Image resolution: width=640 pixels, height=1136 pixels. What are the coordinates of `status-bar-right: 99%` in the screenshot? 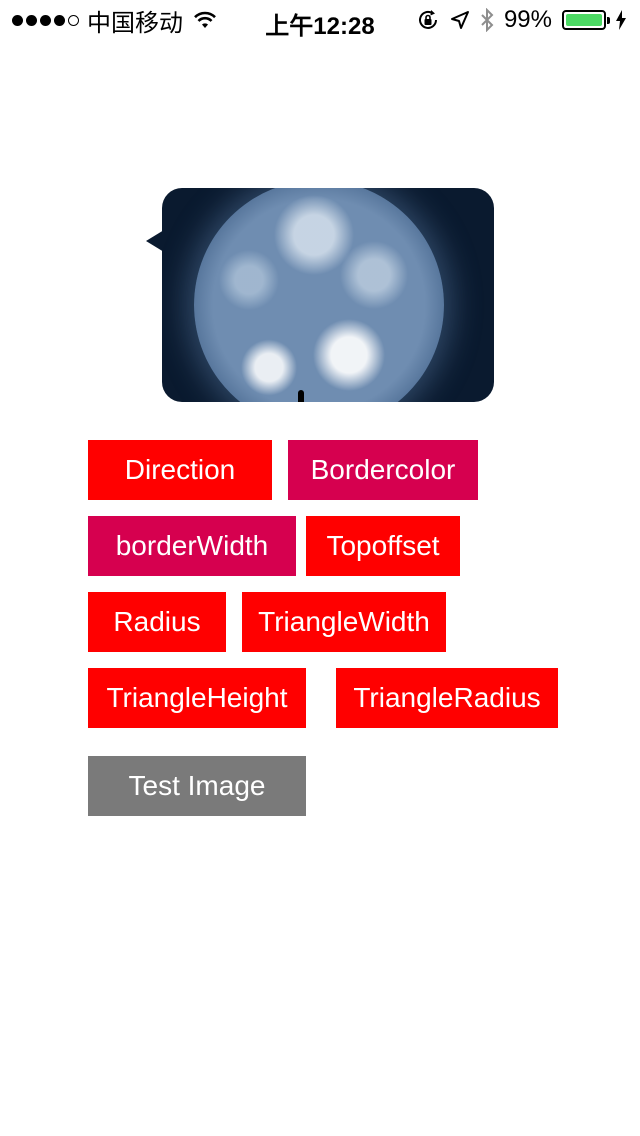 It's located at (521, 20).